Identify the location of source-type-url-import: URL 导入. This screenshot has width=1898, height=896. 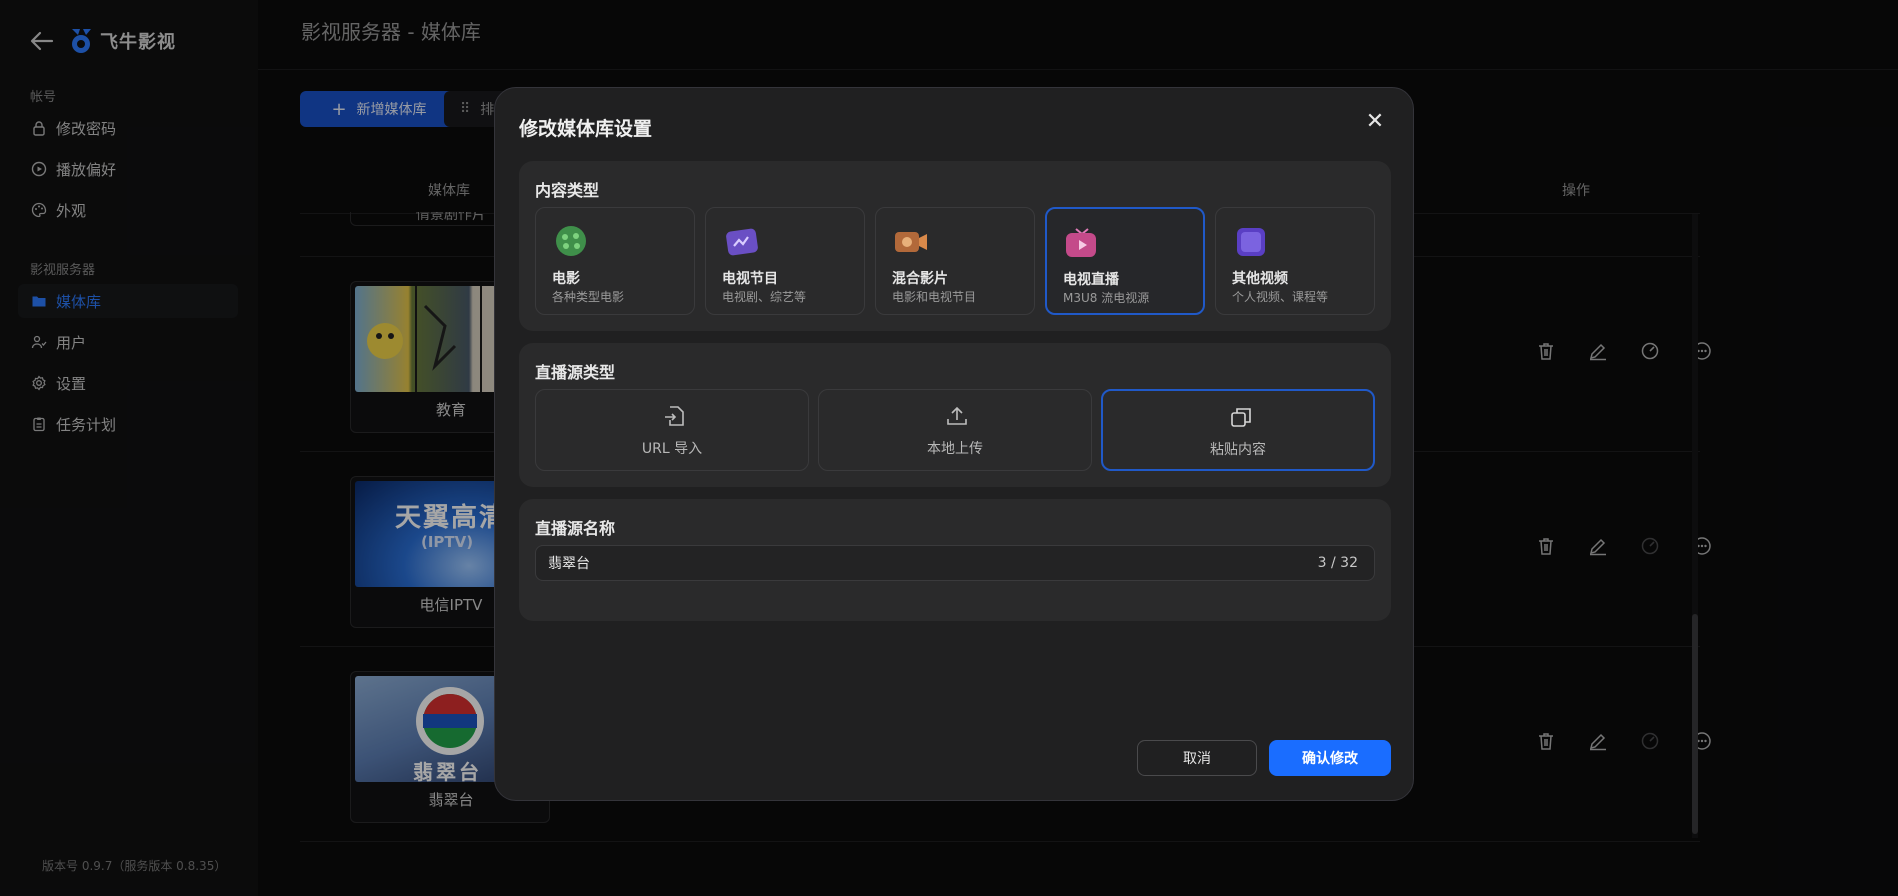
(672, 430).